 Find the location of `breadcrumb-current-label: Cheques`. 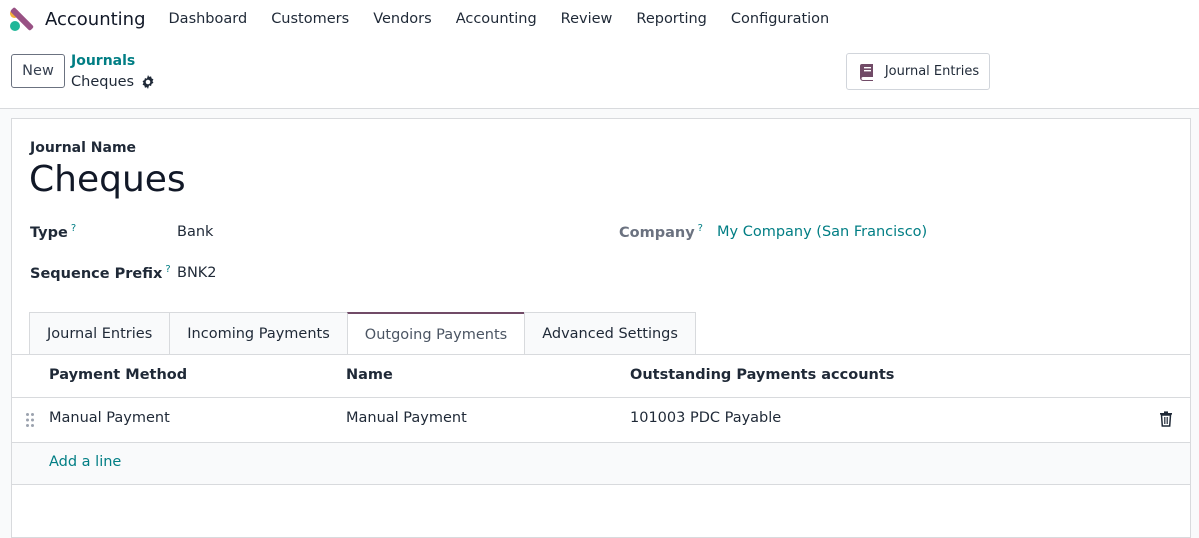

breadcrumb-current-label: Cheques is located at coordinates (103, 82).